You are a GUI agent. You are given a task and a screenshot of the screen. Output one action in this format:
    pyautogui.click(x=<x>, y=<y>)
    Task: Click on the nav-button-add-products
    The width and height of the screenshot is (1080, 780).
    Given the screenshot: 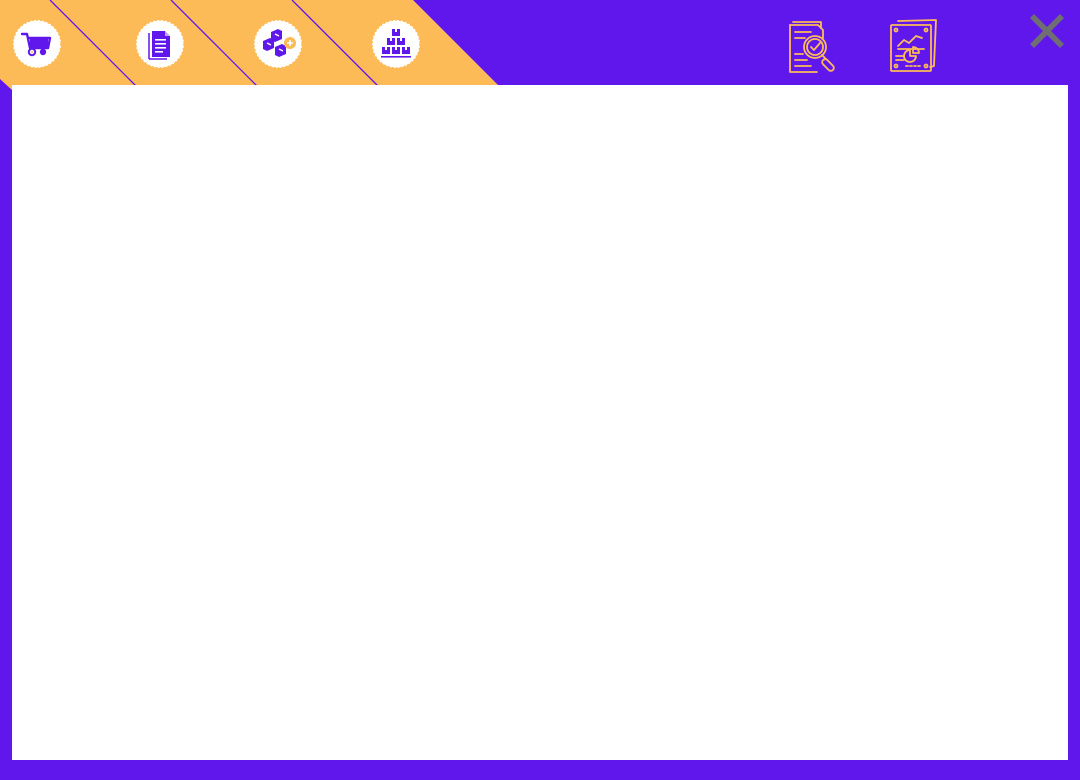 What is the action you would take?
    pyautogui.click(x=278, y=44)
    